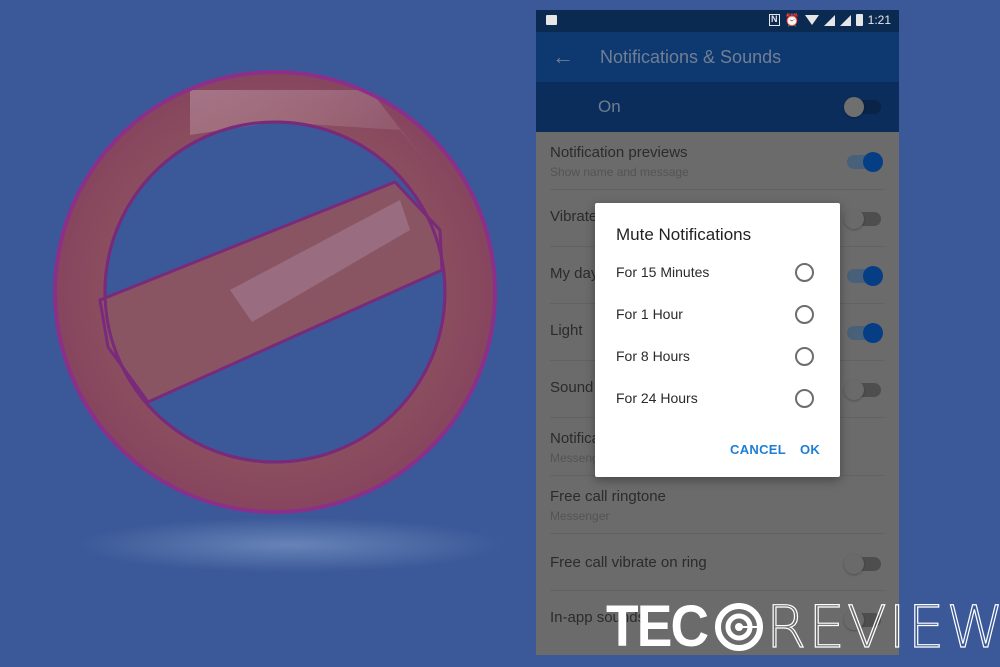 The image size is (1000, 667). I want to click on cancel-button: CANCEL, so click(758, 449).